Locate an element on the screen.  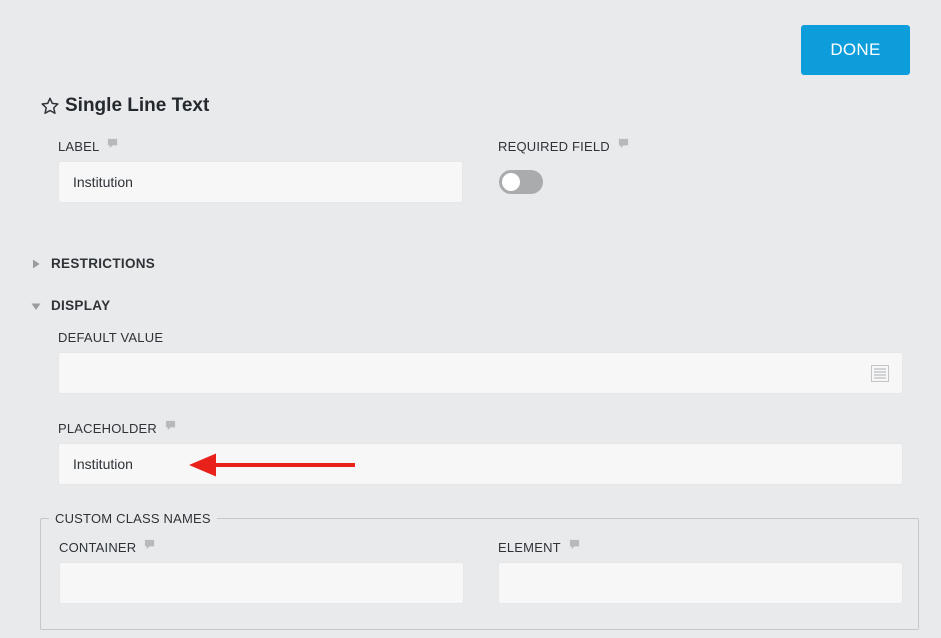
element-label-text: ELEMENT is located at coordinates (529, 547).